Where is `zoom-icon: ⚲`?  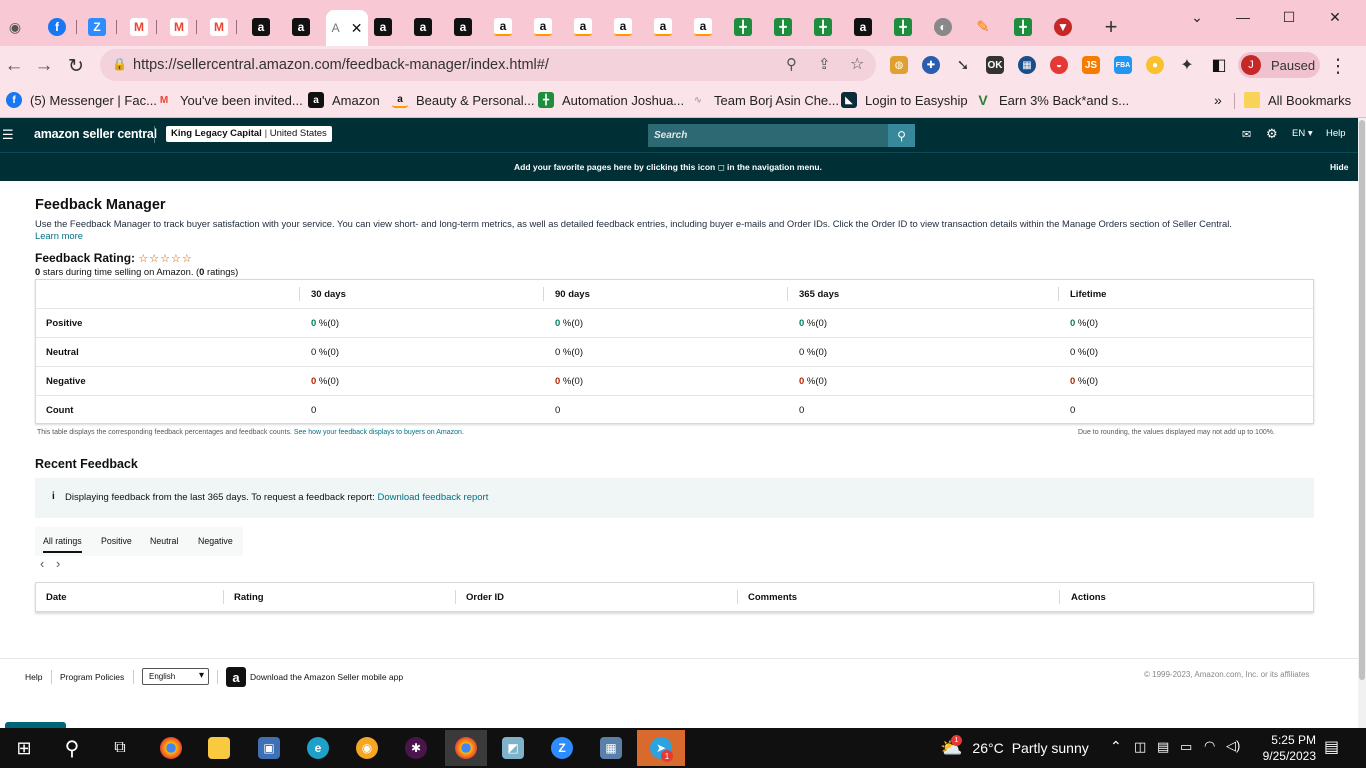
zoom-icon: ⚲ is located at coordinates (791, 64).